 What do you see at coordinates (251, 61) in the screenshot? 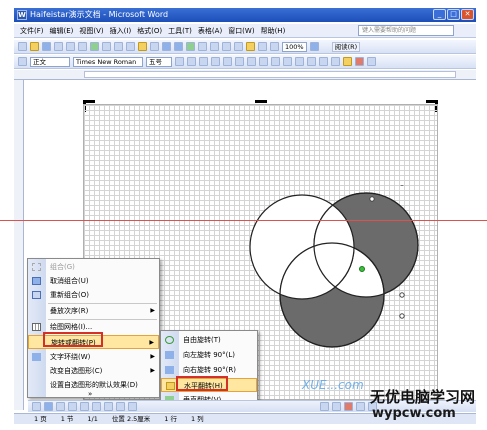
I see `align-right-icon` at bounding box center [251, 61].